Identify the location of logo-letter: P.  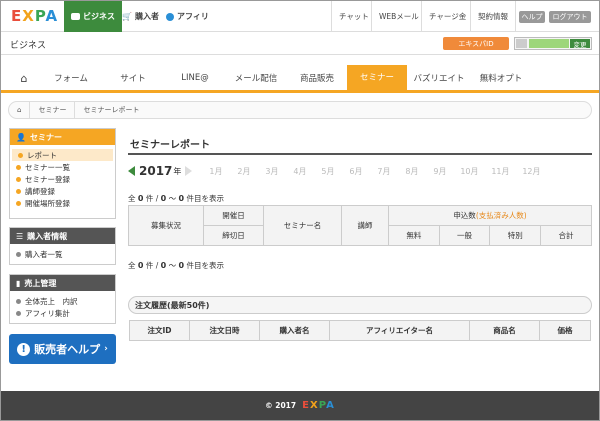
(322, 405).